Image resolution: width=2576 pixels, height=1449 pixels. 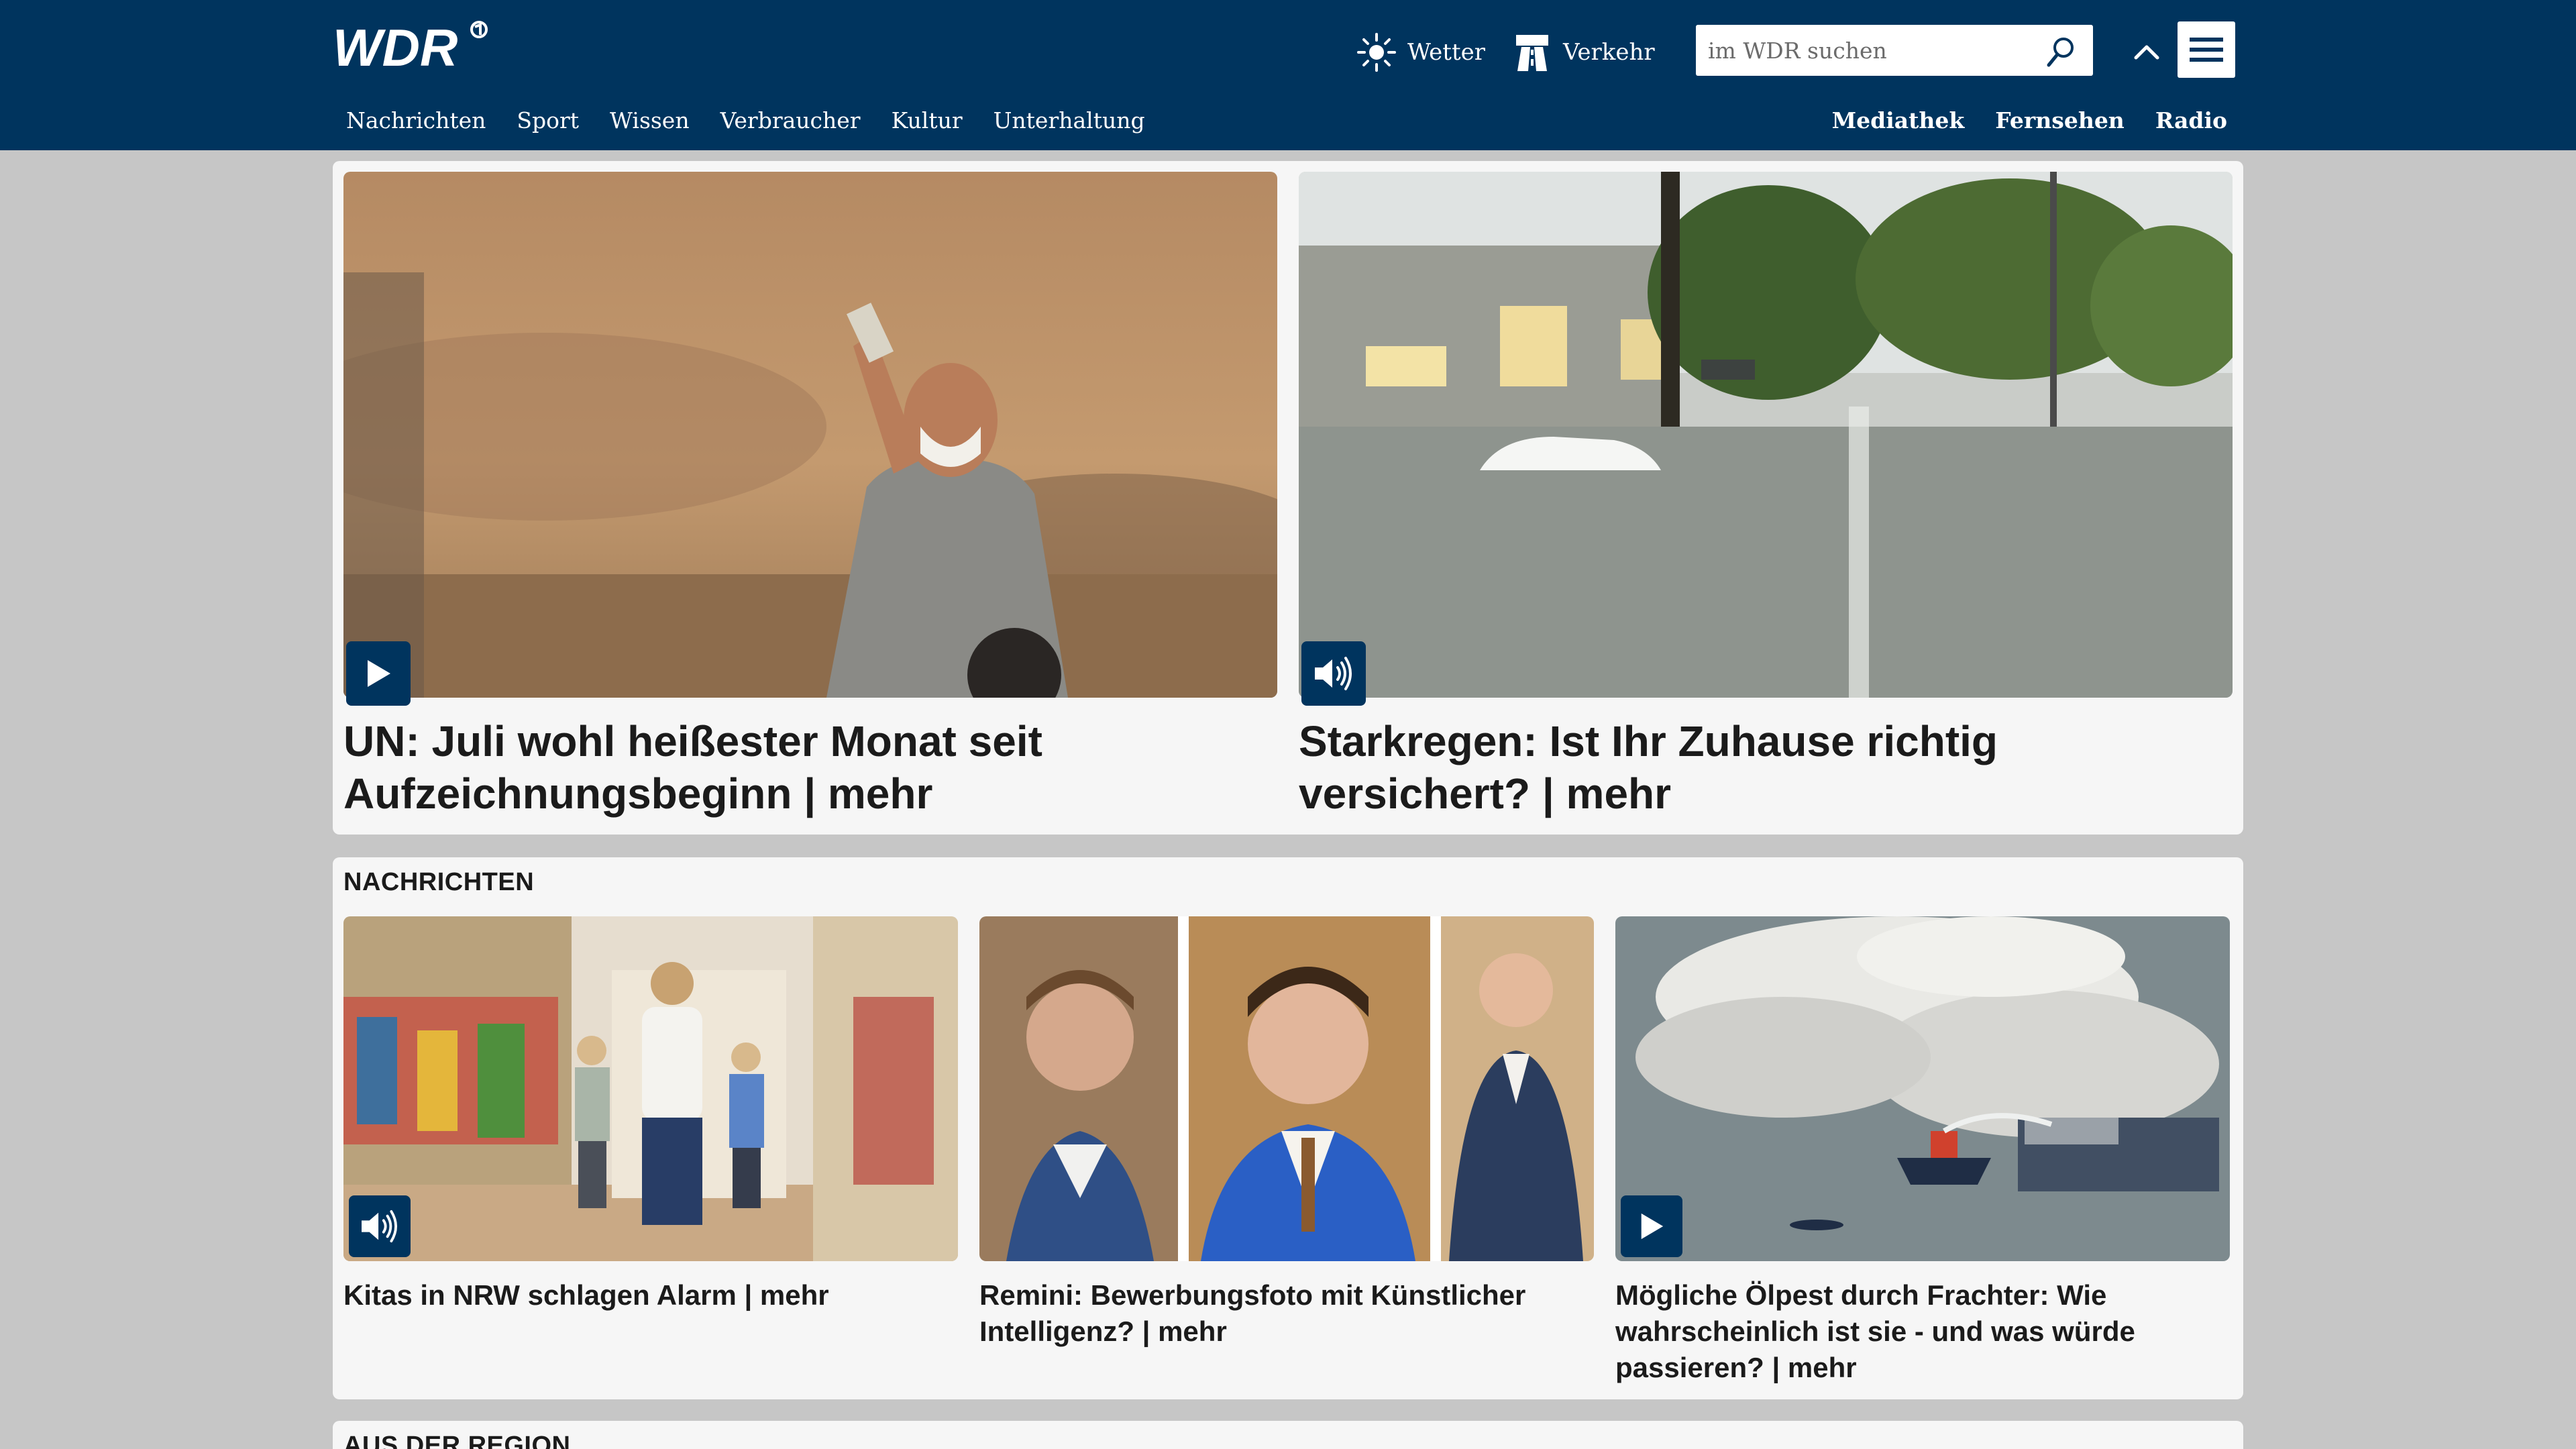 What do you see at coordinates (810, 435) in the screenshot?
I see `teaser-image-wildfire` at bounding box center [810, 435].